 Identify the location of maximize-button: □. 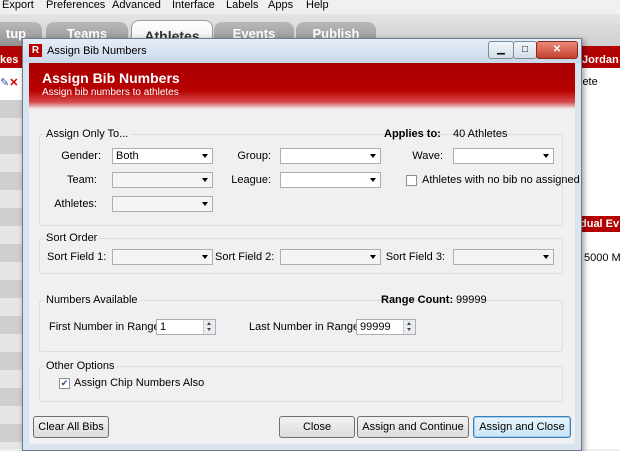
(525, 50).